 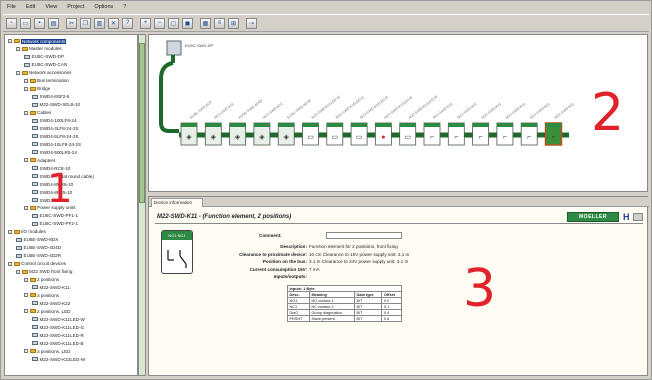 I want to click on tree-item: - 2 positions, so click(x=41, y=280).